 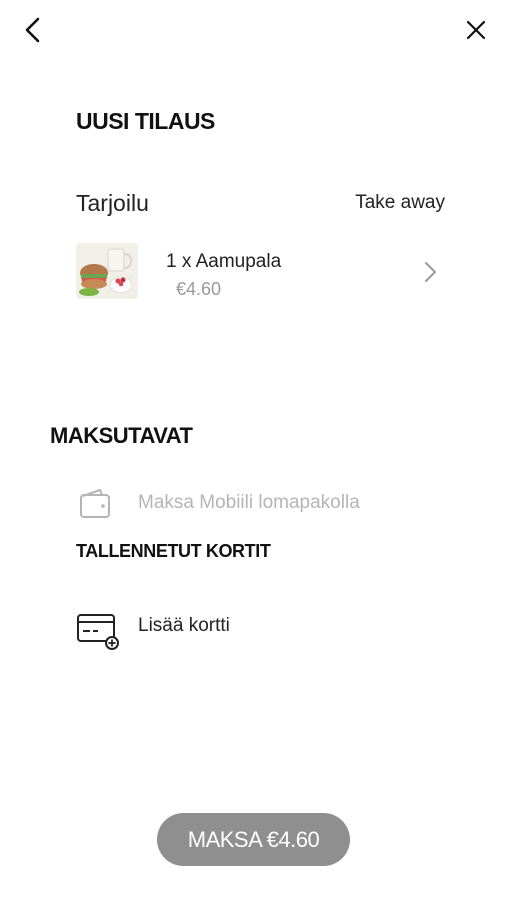 What do you see at coordinates (184, 625) in the screenshot?
I see `add-card-label: Lisää kortti` at bounding box center [184, 625].